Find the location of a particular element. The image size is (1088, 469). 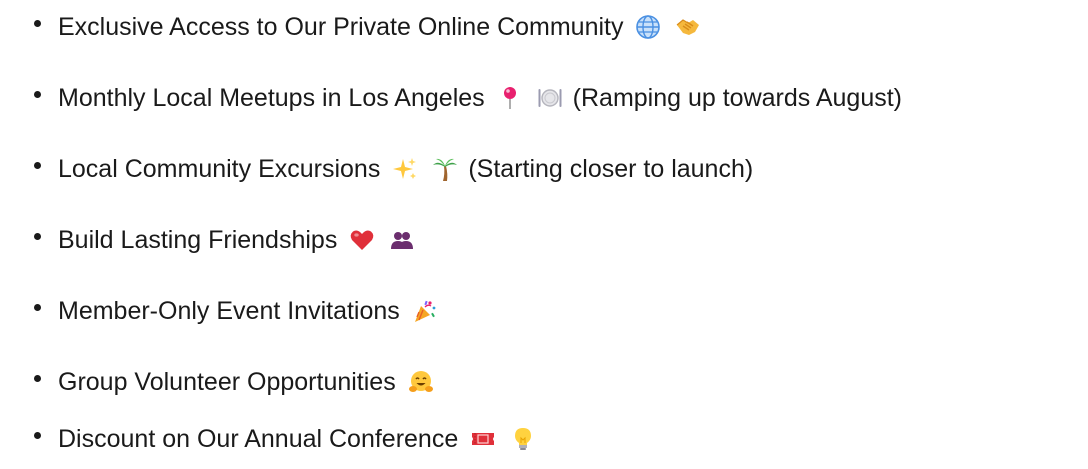

item-label: Build Lasting Friendships is located at coordinates (198, 240).